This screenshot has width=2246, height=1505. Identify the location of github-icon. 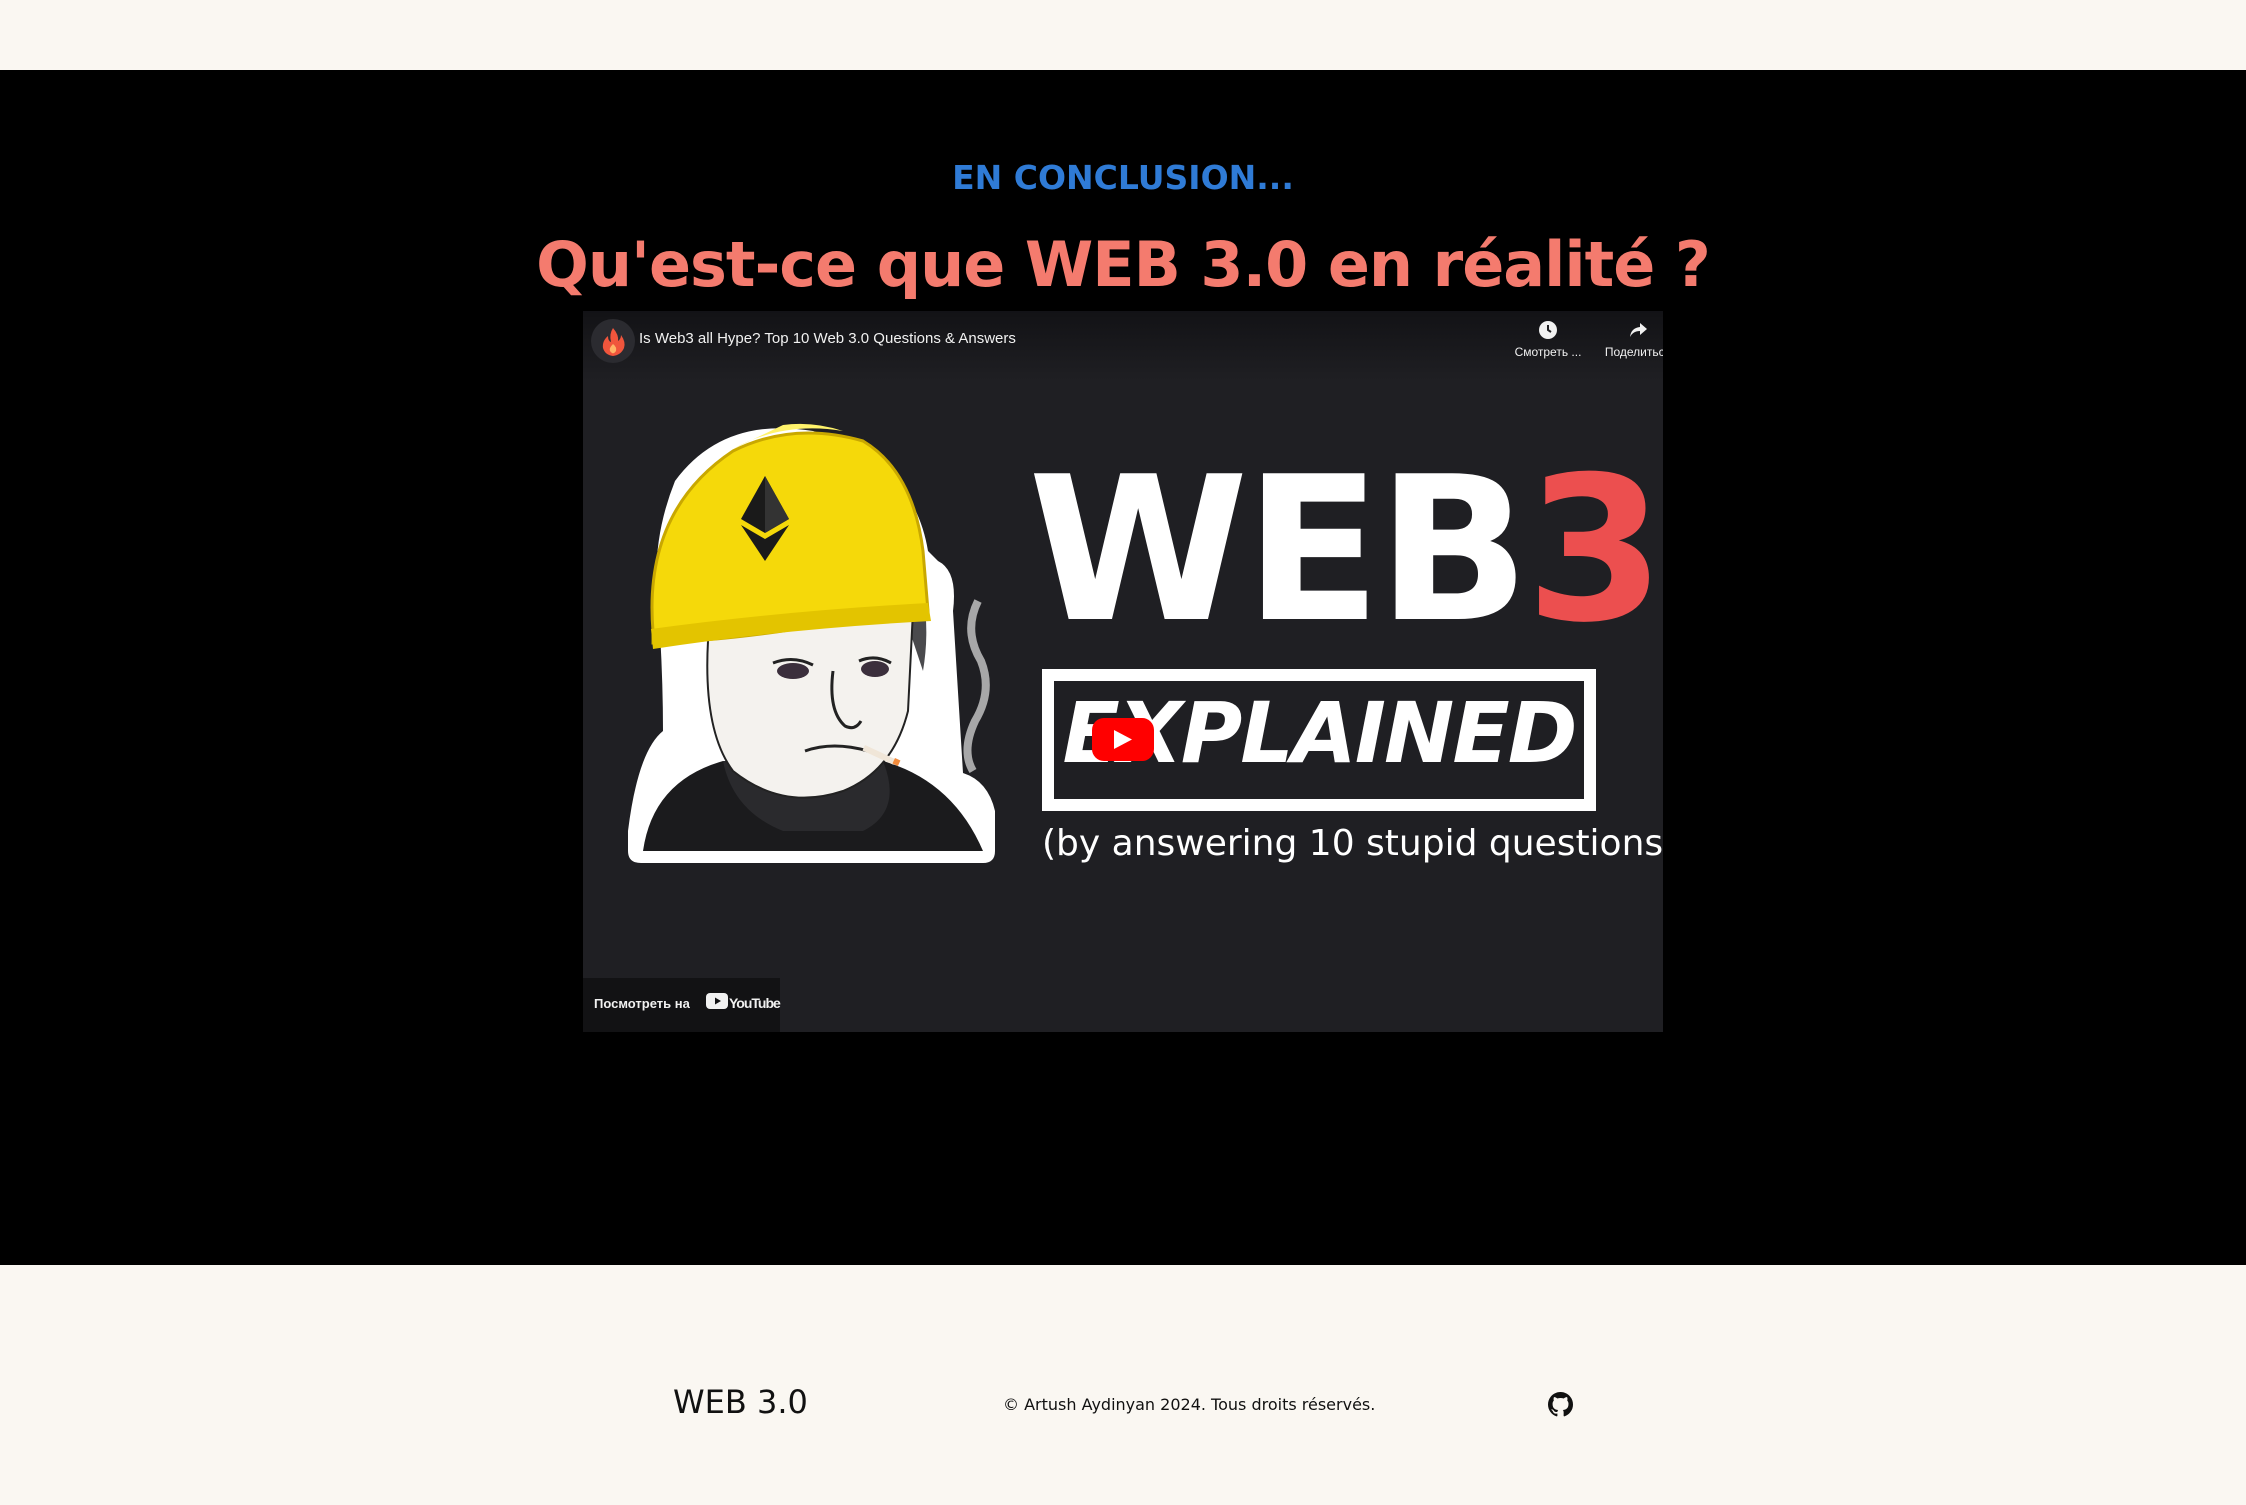
(1560, 1404).